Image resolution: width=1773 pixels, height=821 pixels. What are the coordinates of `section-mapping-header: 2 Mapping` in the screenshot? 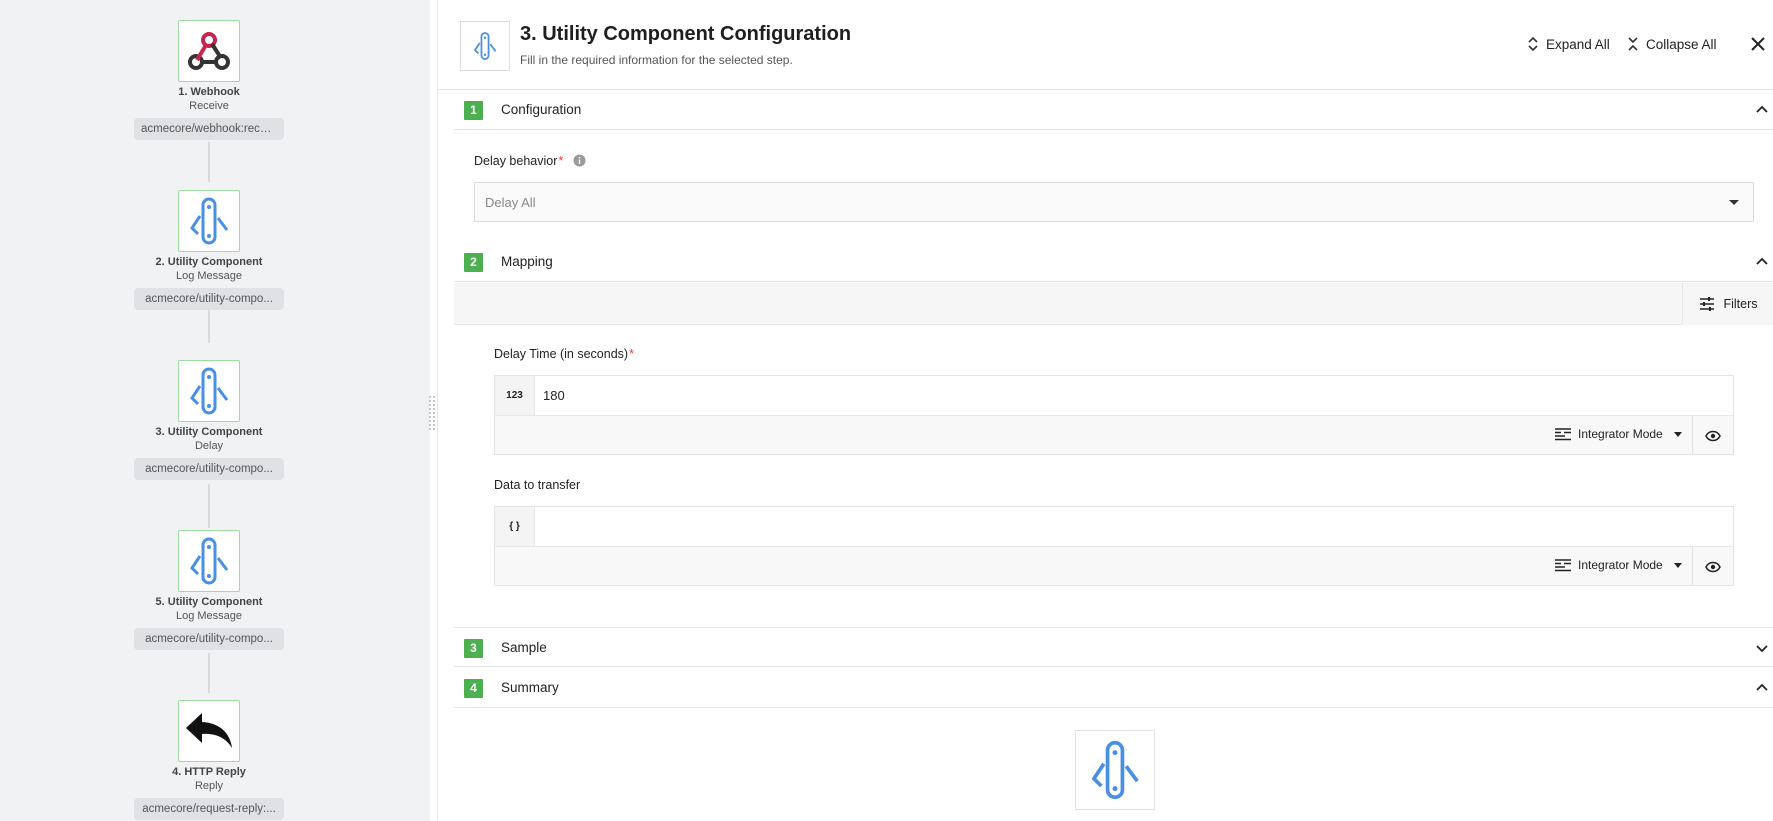 It's located at (1113, 262).